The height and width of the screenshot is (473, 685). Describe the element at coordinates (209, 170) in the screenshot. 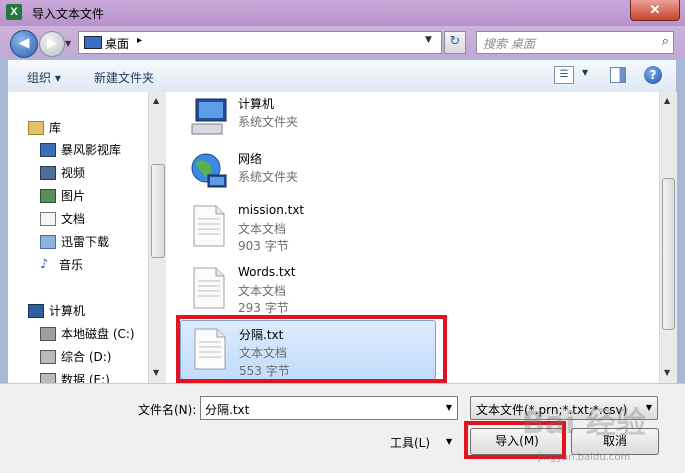

I see `network-icon` at that location.